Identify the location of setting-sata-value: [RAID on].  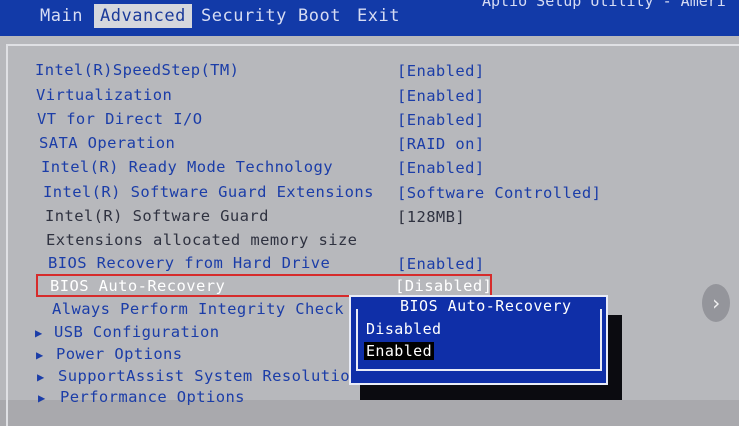
(441, 144).